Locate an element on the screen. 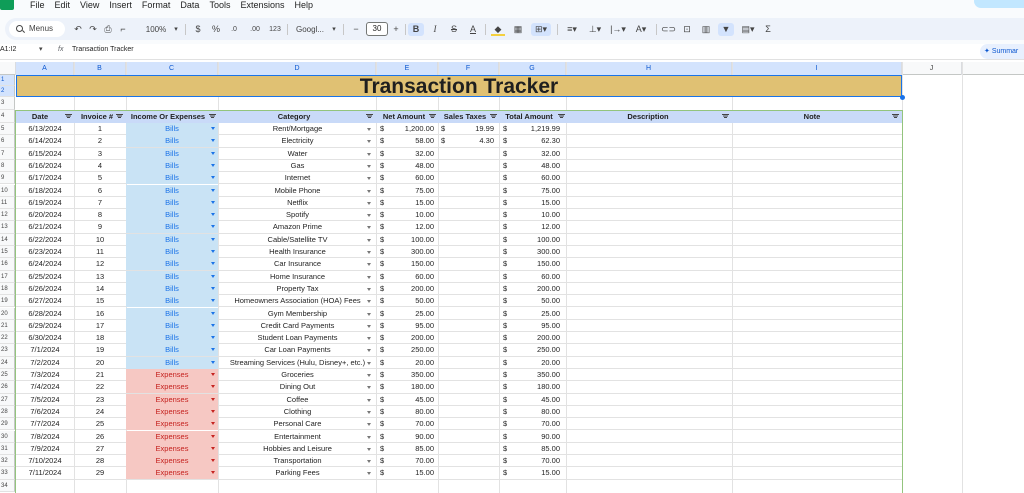 This screenshot has width=1024, height=493. total-amount-cell: 32.00 is located at coordinates (533, 154).